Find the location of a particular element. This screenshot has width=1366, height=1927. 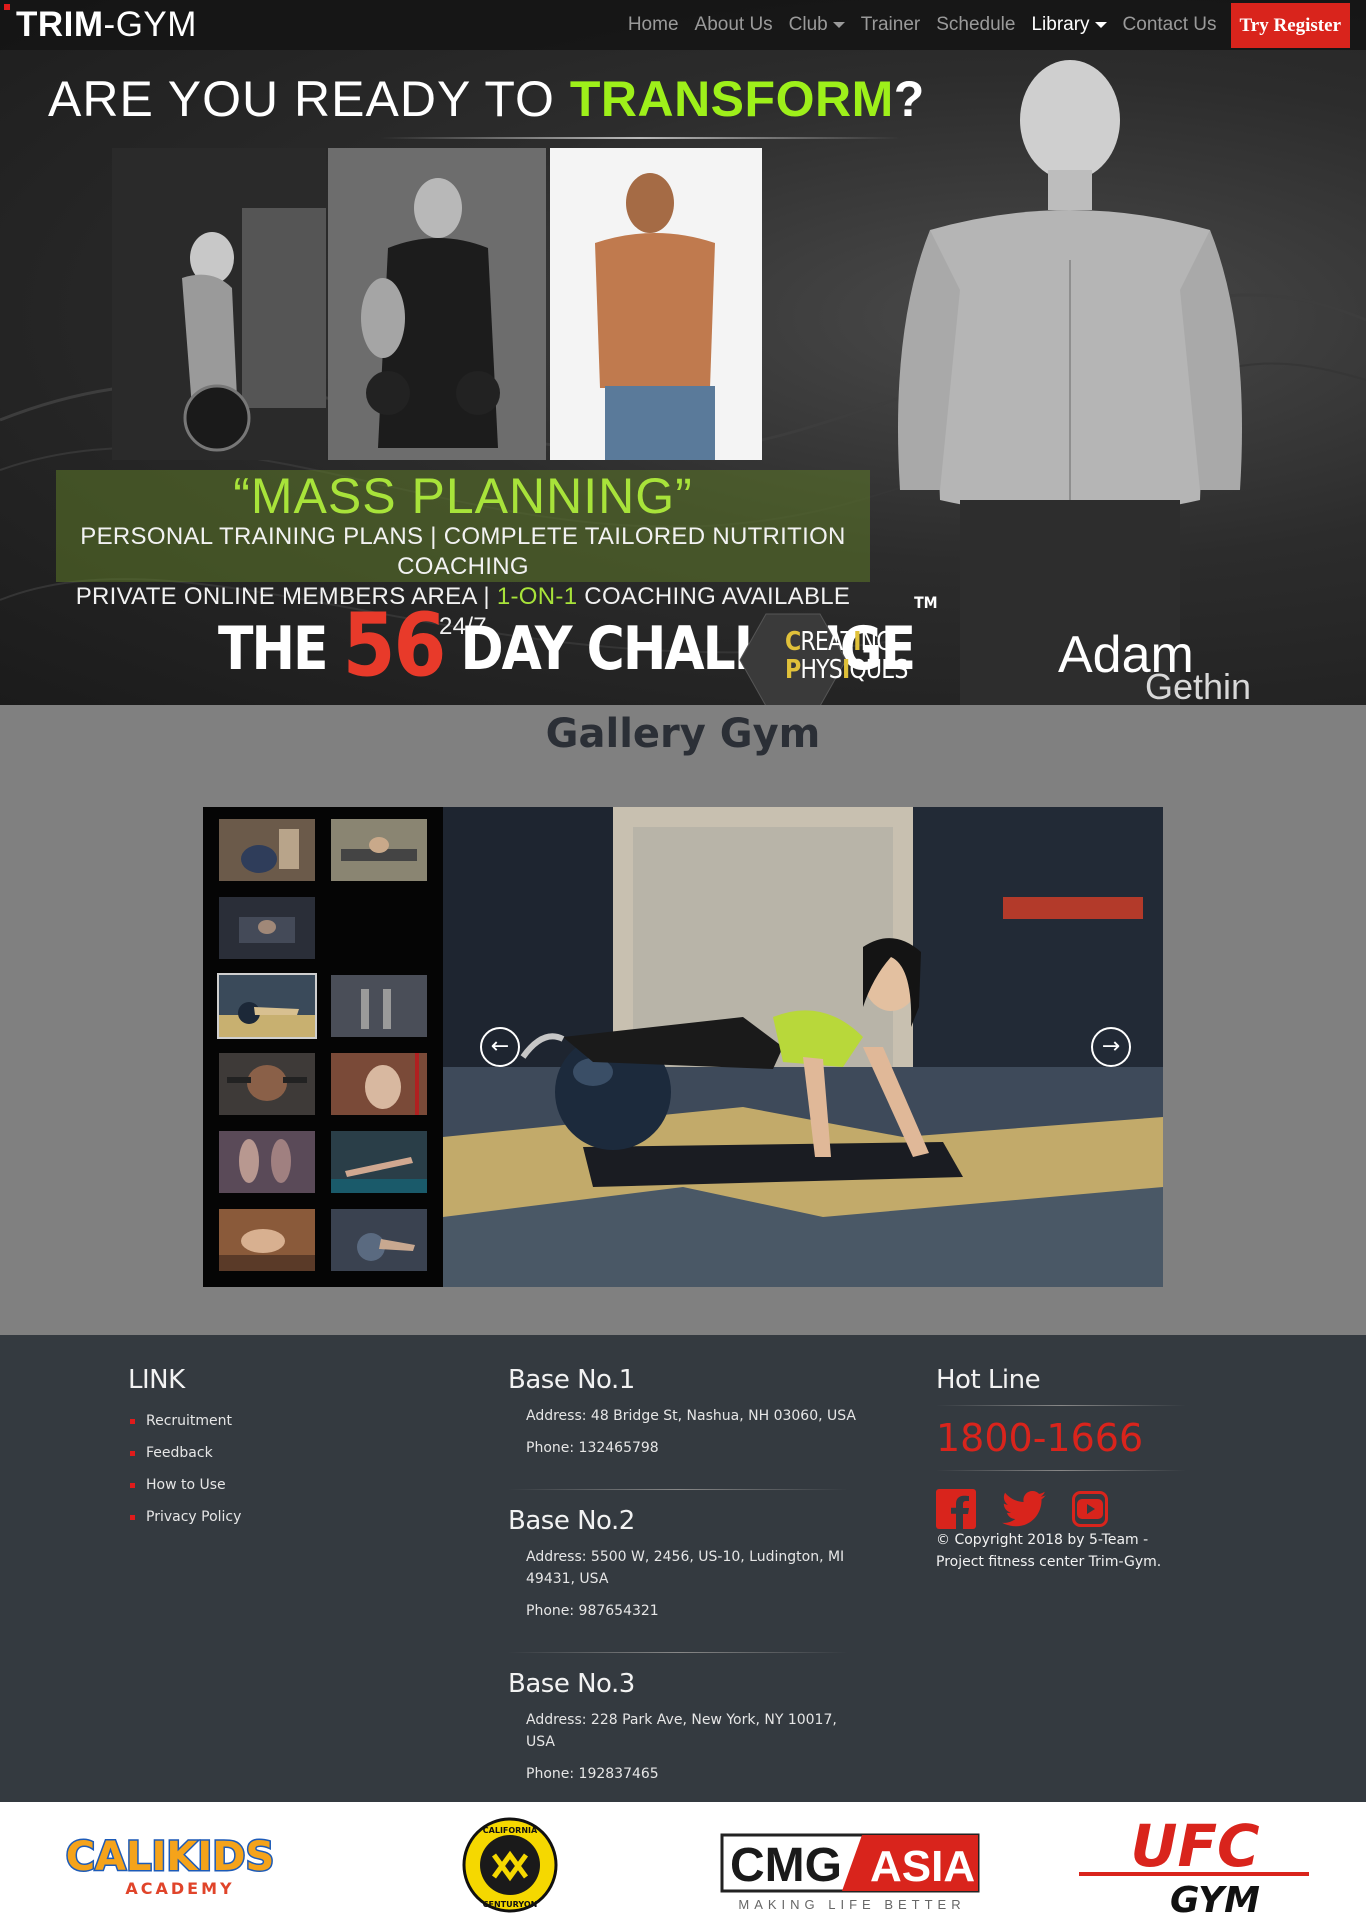

creating-physiques-logo: CREATING PHYSIQUES is located at coordinates (846, 656).